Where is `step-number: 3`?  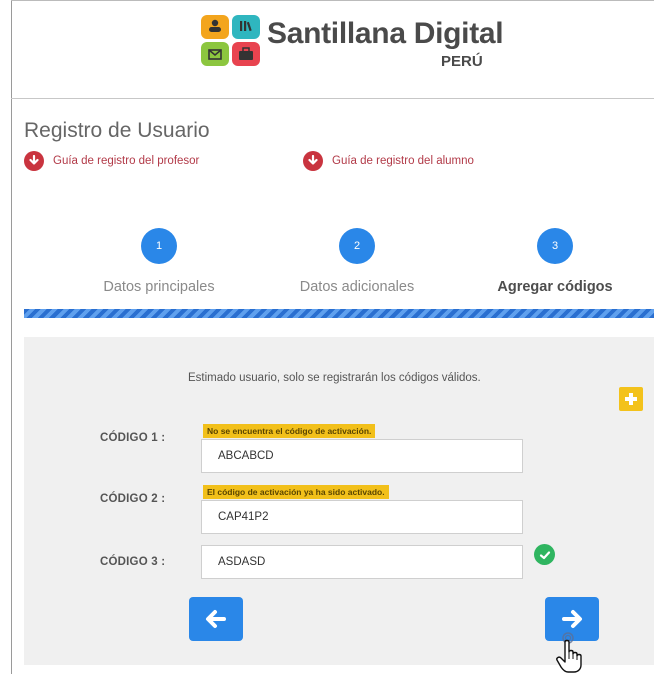 step-number: 3 is located at coordinates (555, 246).